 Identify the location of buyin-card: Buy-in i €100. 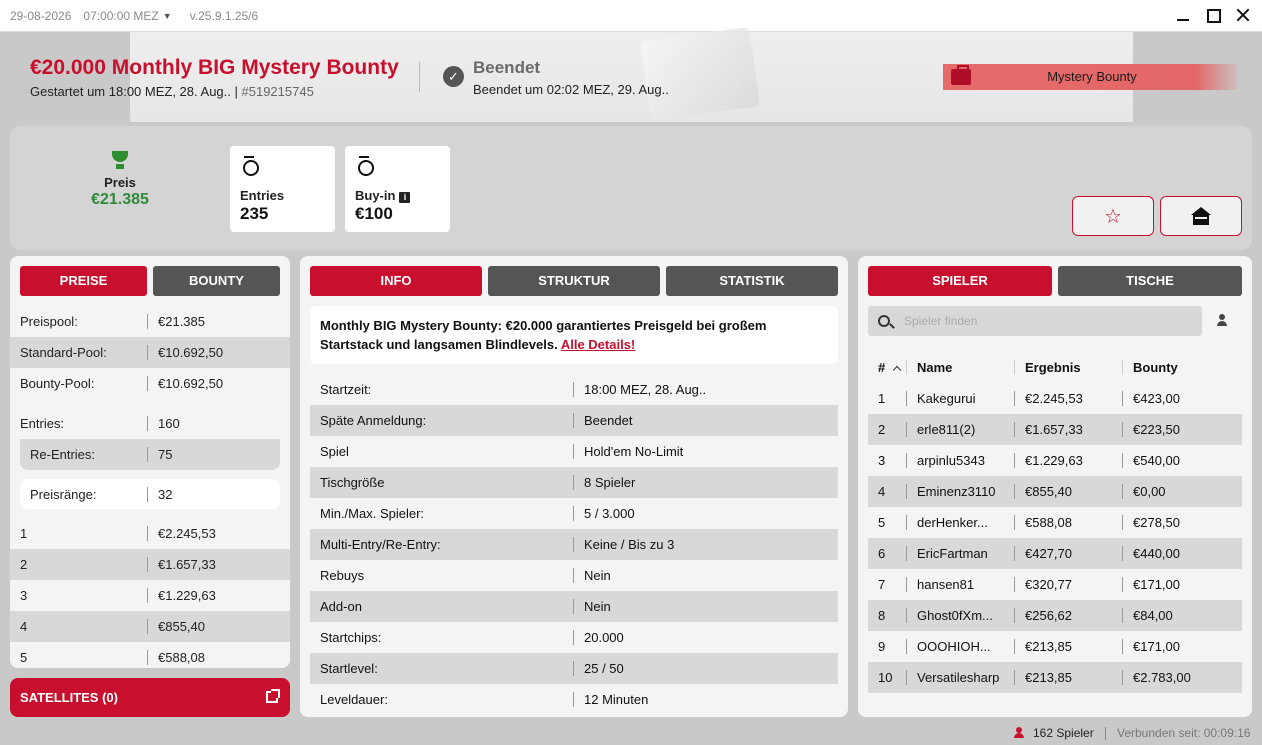
(397, 189).